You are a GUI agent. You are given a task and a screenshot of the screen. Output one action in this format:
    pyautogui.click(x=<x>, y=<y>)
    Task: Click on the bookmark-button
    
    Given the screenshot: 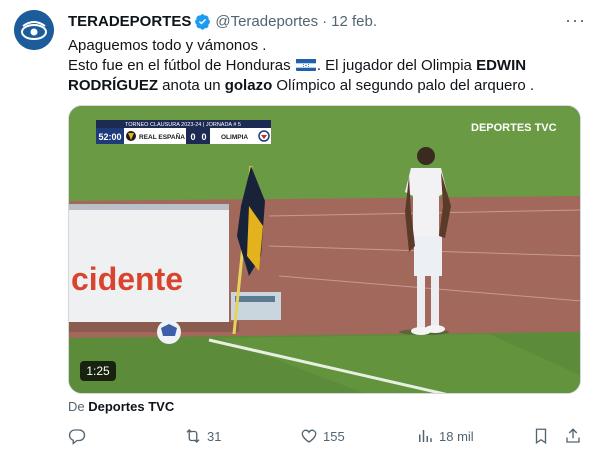 What is the action you would take?
    pyautogui.click(x=541, y=436)
    